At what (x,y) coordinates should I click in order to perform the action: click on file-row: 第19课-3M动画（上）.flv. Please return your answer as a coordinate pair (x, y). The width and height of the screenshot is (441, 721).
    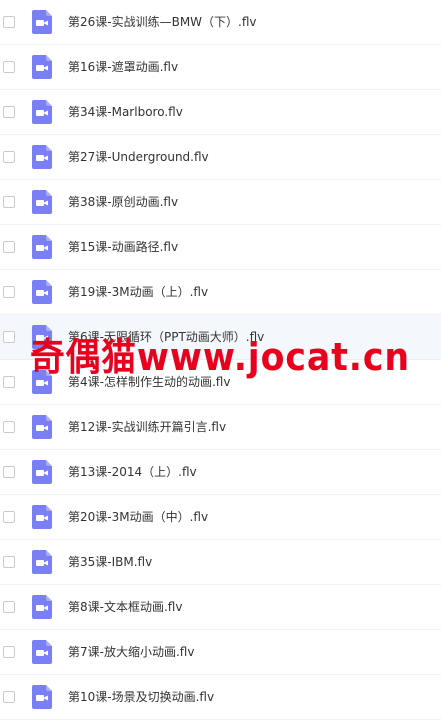
    Looking at the image, I should click on (220, 292).